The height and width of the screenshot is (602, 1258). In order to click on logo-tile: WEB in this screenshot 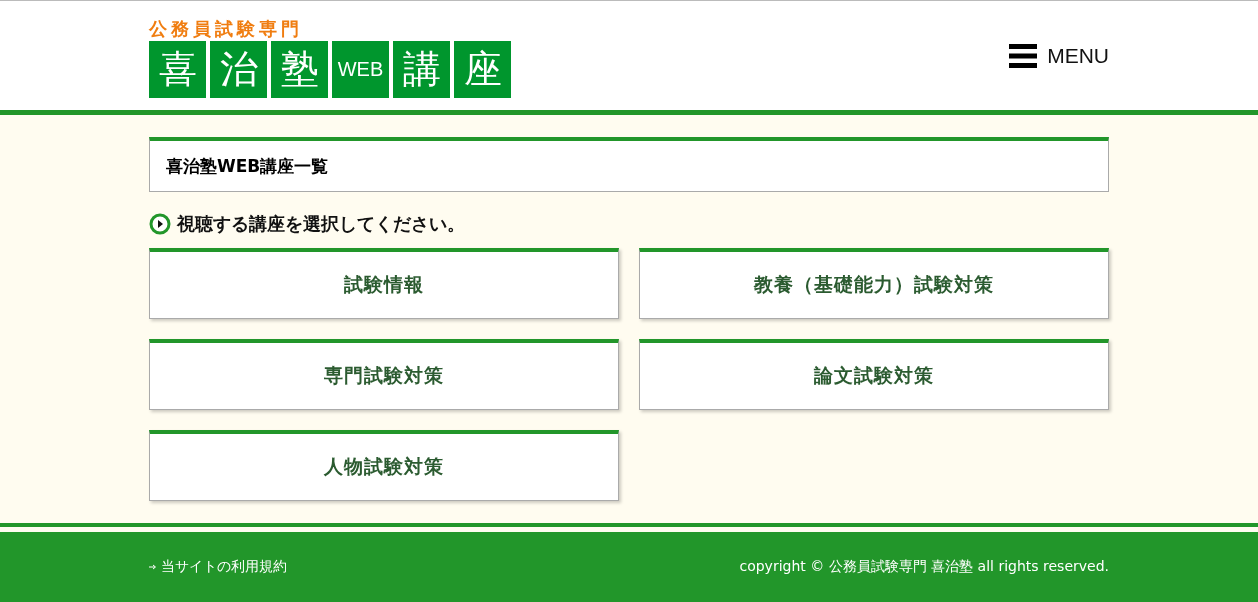, I will do `click(360, 69)`.